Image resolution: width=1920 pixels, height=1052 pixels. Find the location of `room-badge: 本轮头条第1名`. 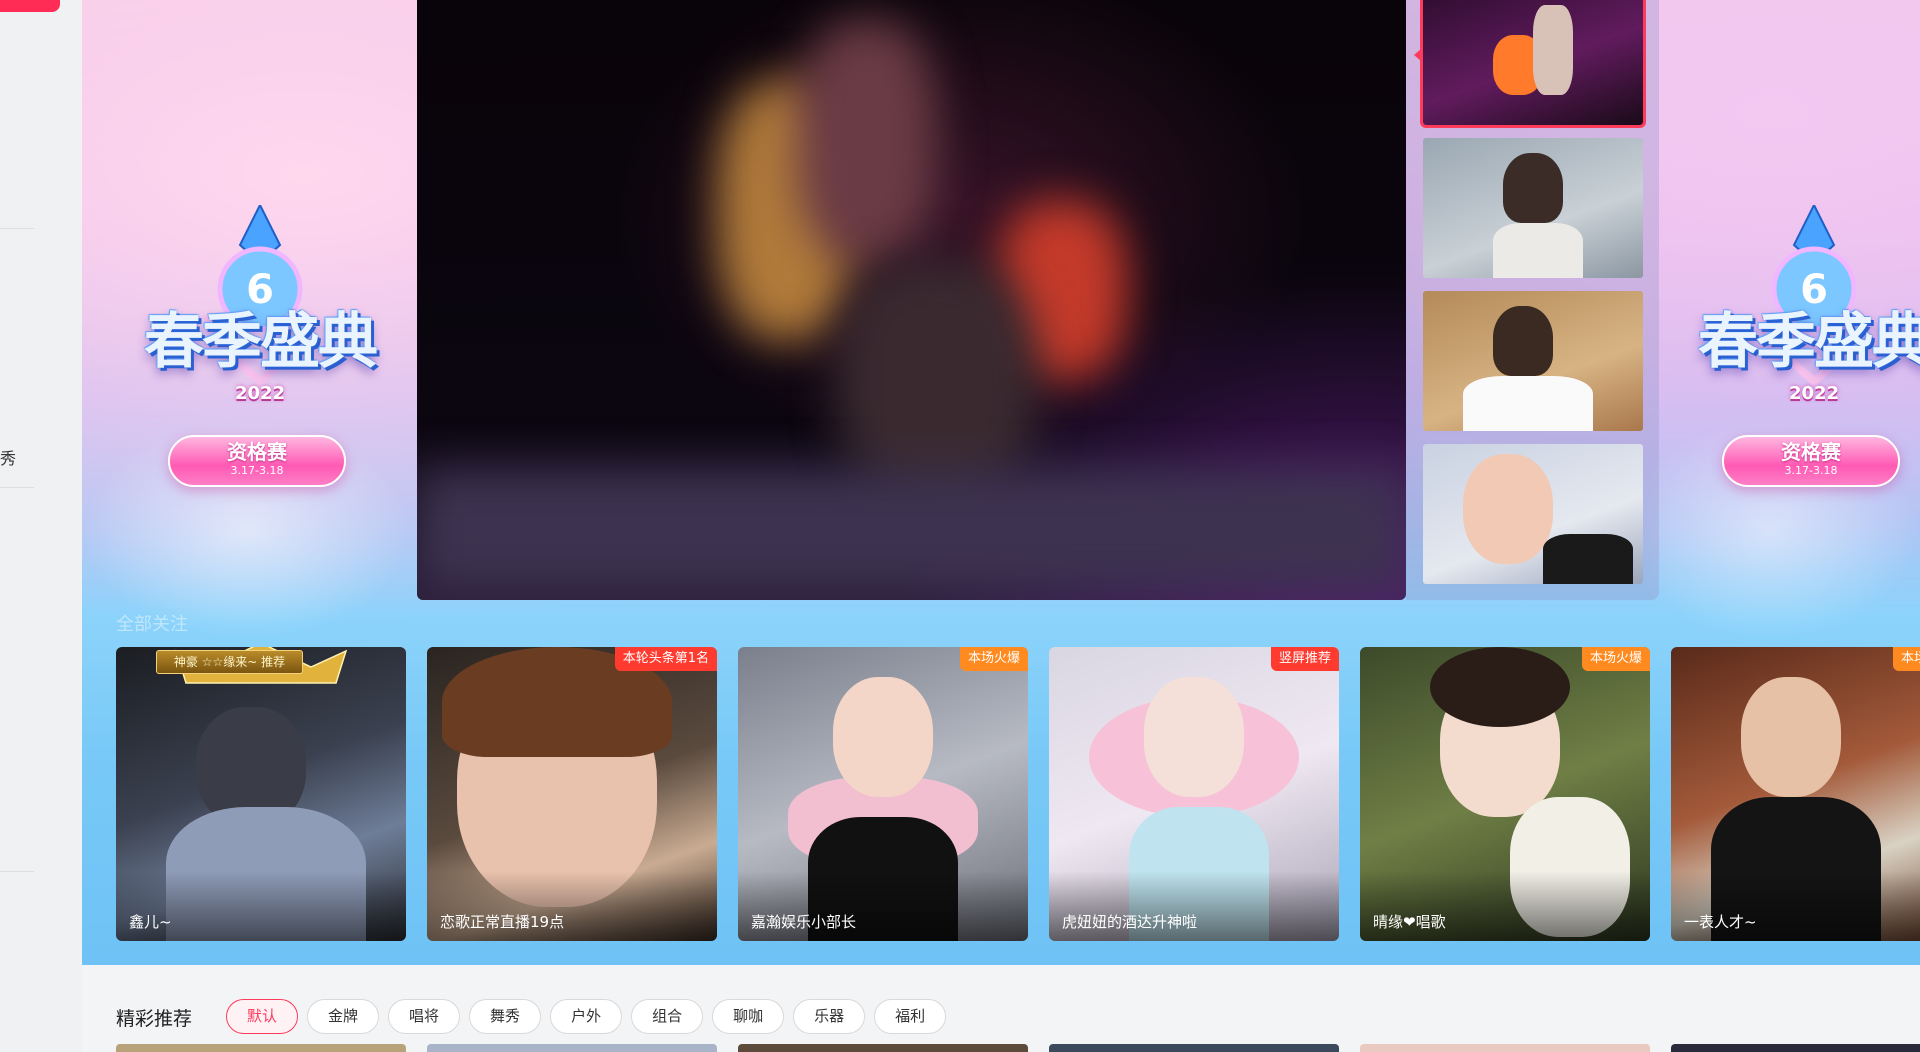

room-badge: 本轮头条第1名 is located at coordinates (665, 659).